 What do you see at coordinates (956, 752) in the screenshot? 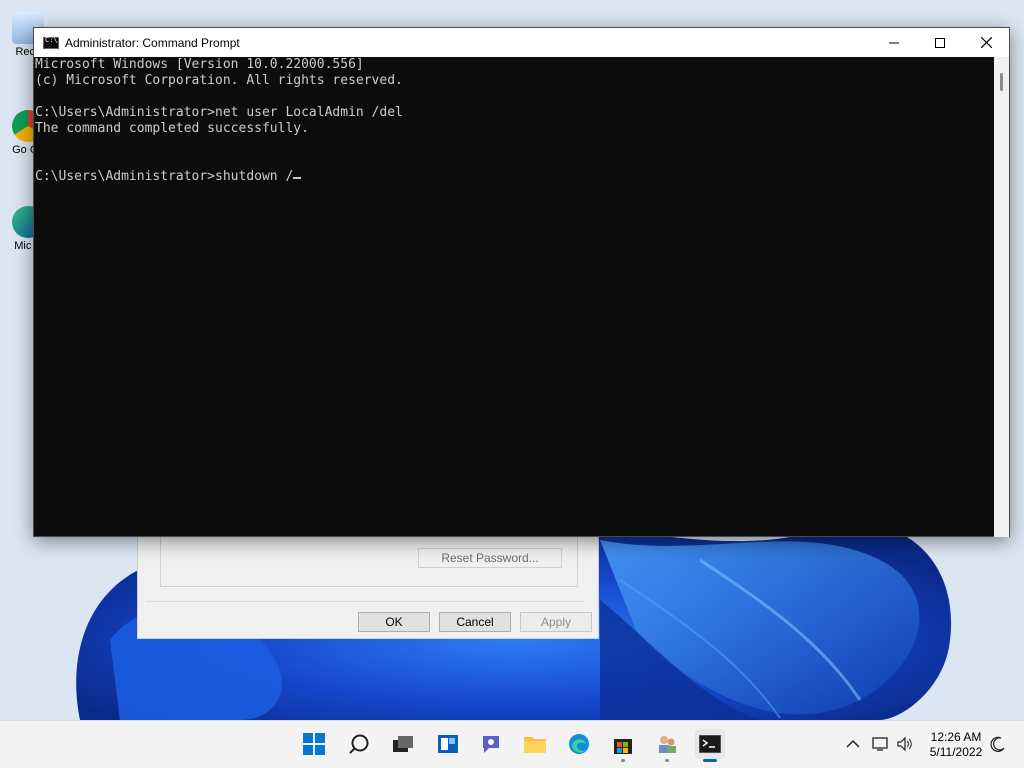
I see `clock-date: 5/11/2022` at bounding box center [956, 752].